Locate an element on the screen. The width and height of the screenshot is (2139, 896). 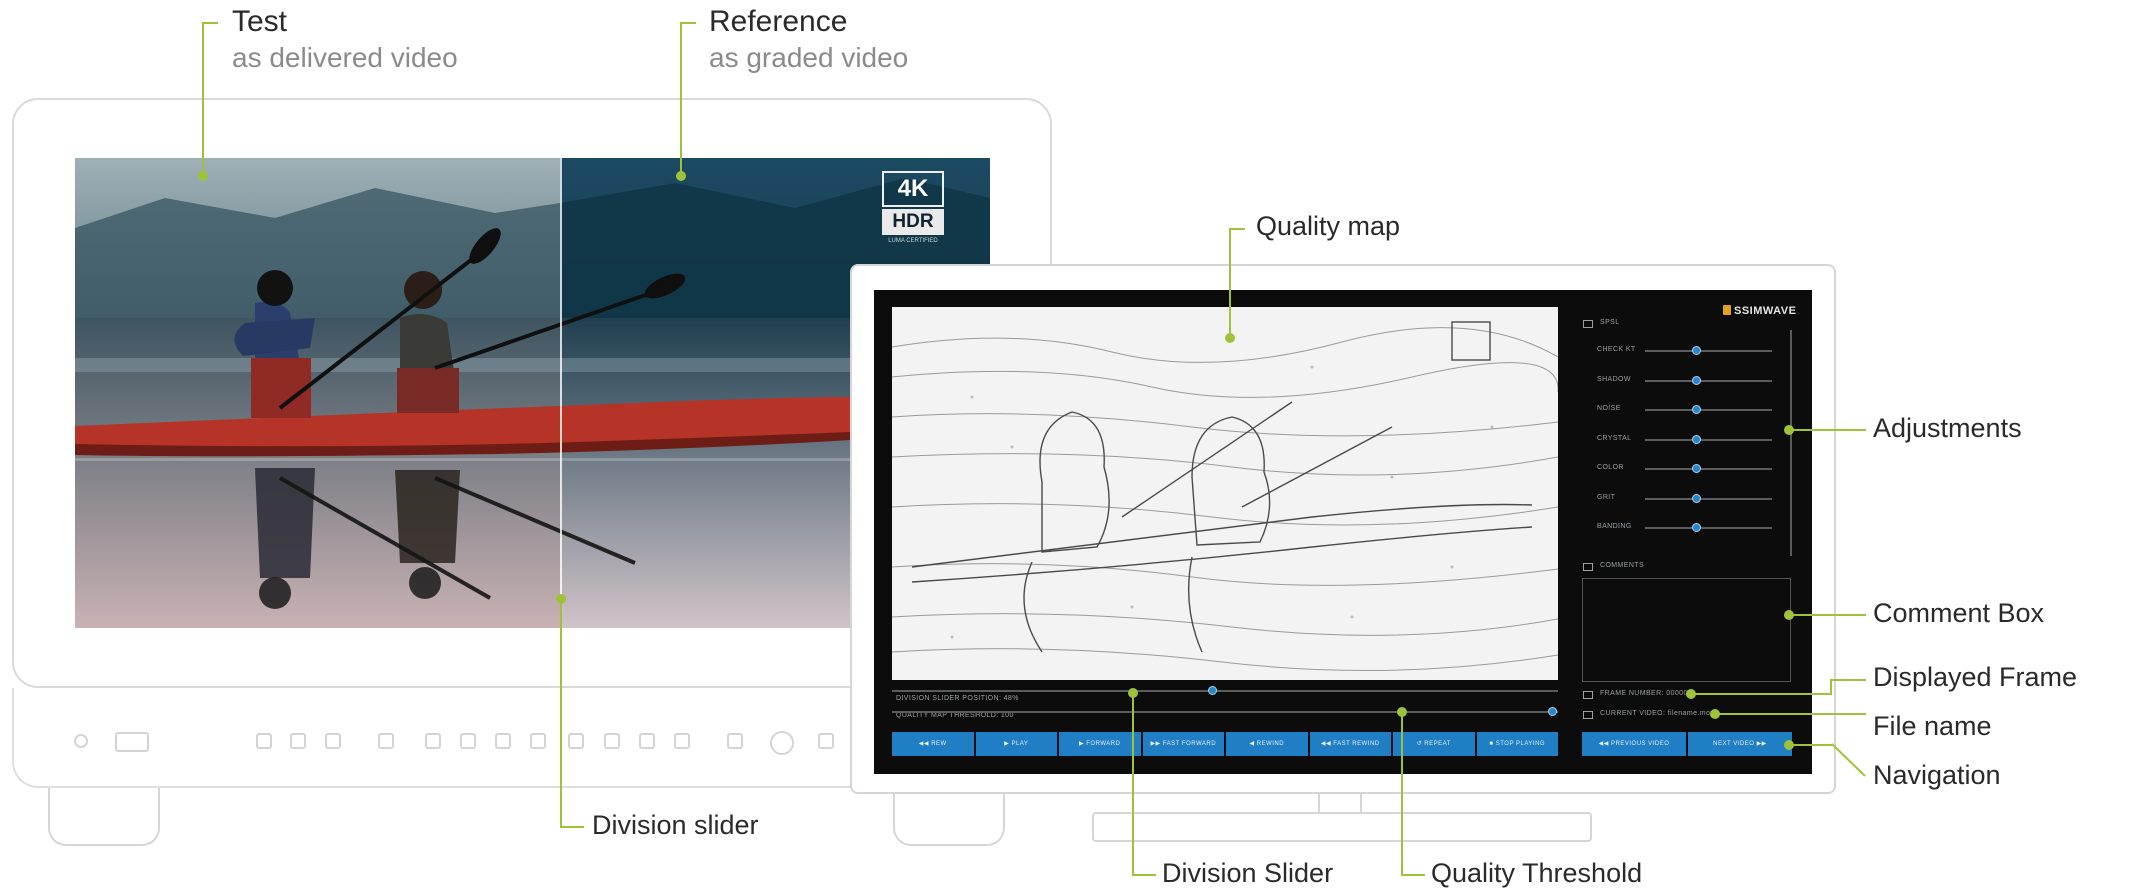
adjustments-icon is located at coordinates (1588, 324).